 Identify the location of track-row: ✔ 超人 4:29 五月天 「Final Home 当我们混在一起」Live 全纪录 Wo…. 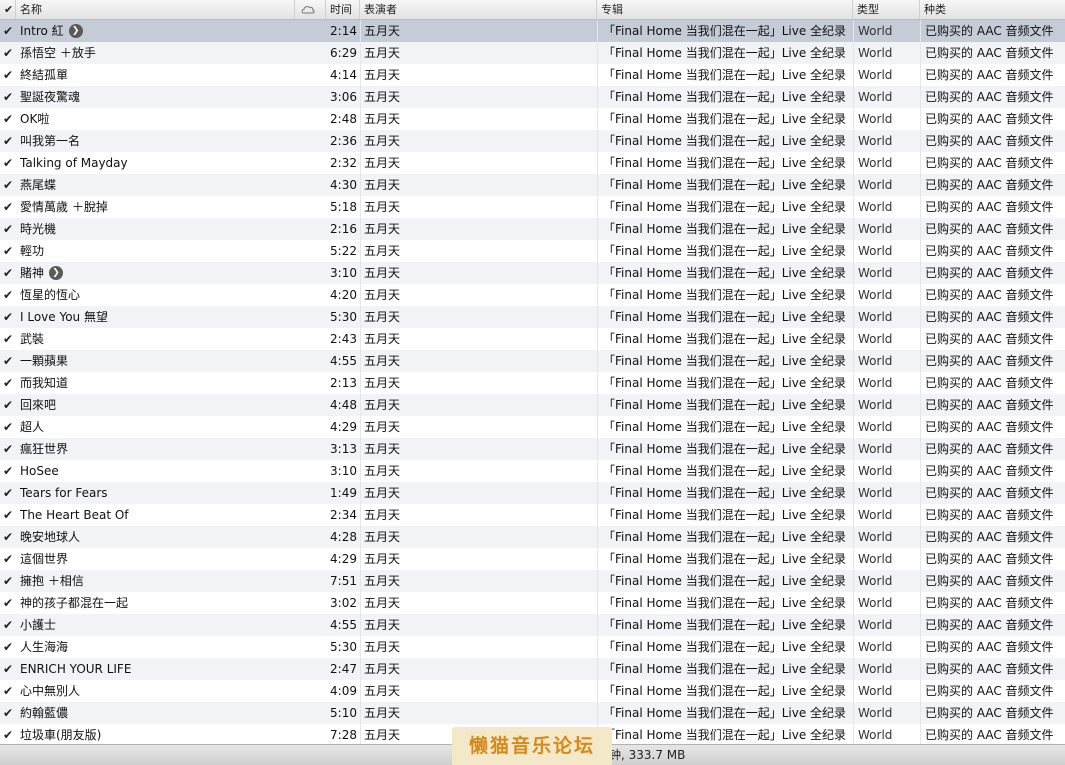
(532, 427).